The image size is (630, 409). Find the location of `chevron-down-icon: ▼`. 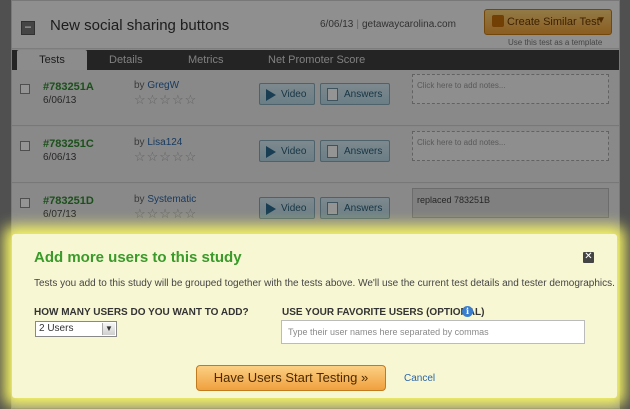

chevron-down-icon: ▼ is located at coordinates (108, 329).